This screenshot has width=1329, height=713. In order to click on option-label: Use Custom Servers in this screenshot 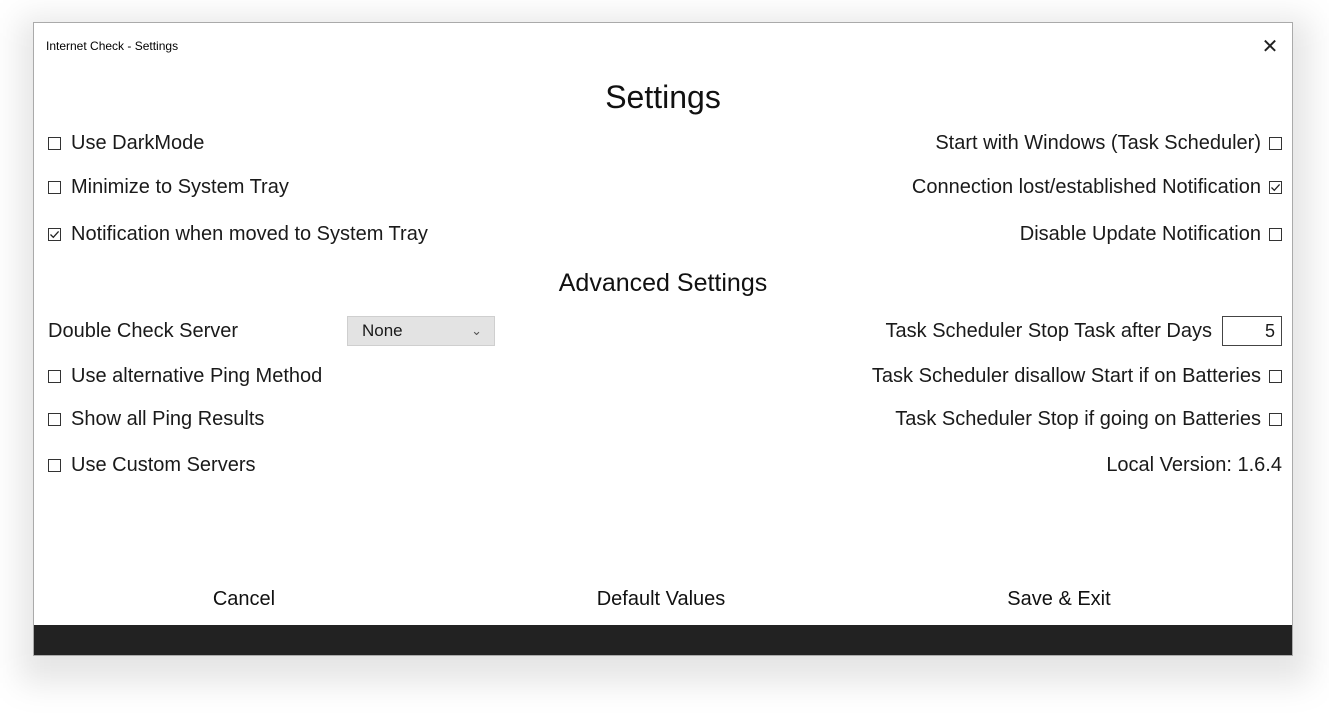, I will do `click(163, 465)`.